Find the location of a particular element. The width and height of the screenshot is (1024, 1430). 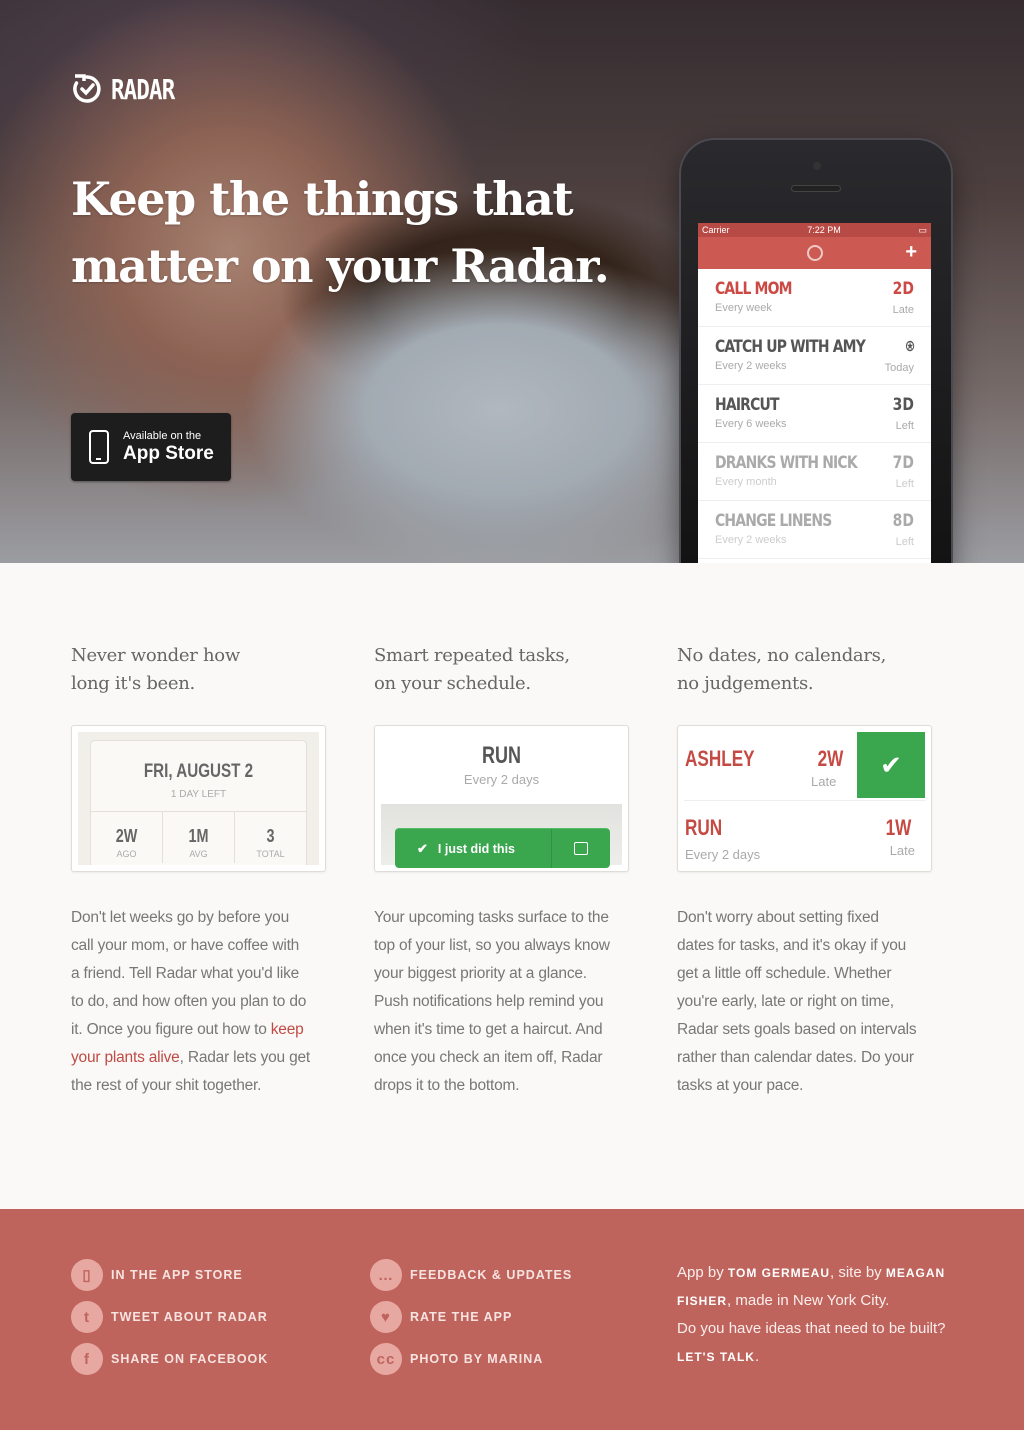

button-label: I just did this is located at coordinates (476, 848).